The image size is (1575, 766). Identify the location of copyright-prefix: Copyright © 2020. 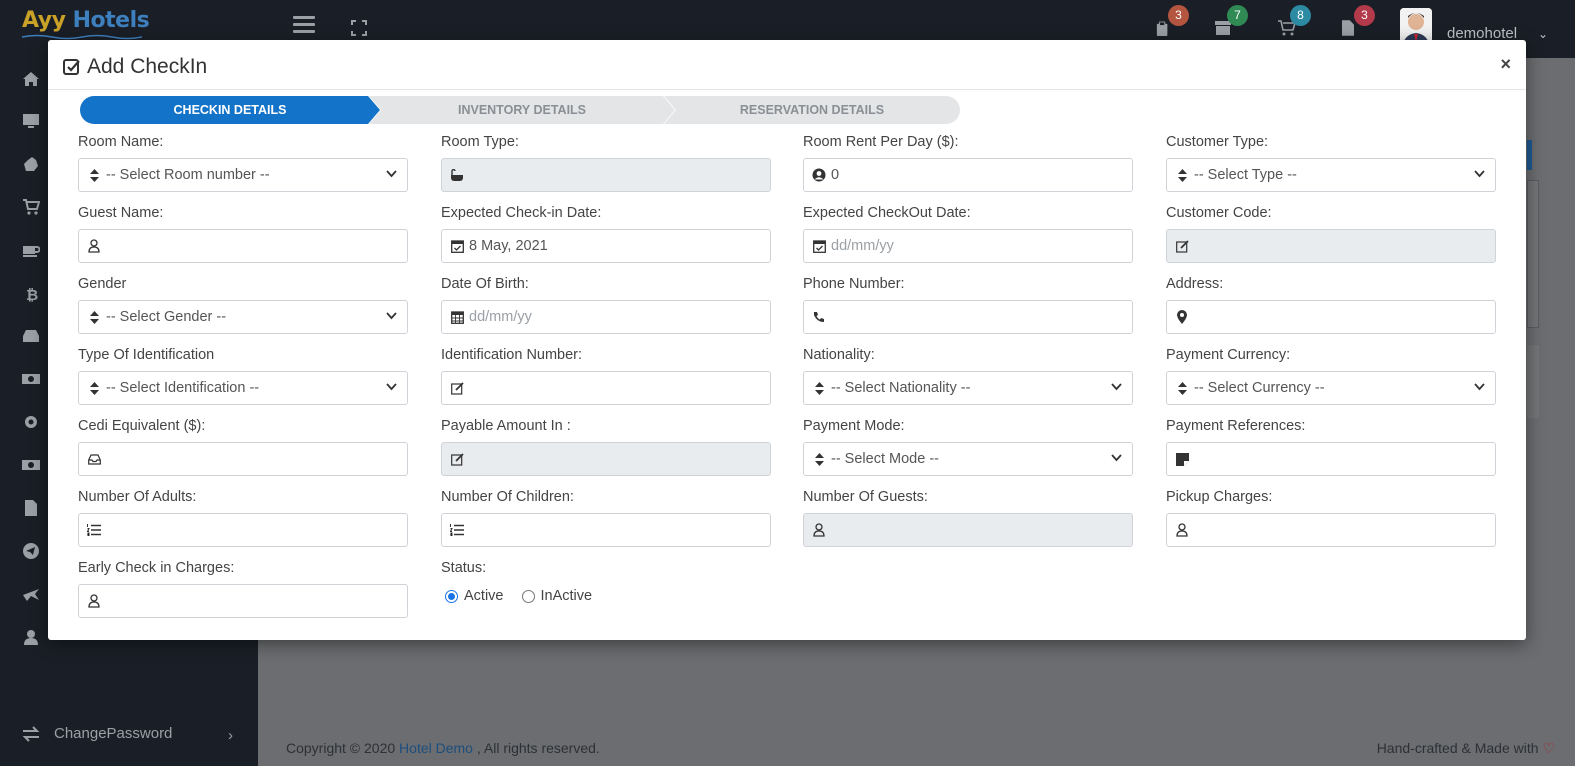
(343, 748).